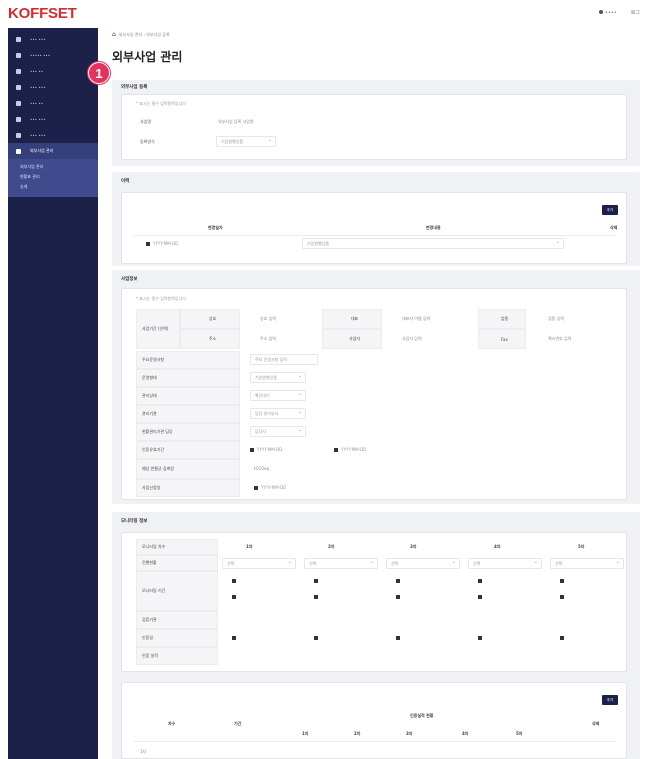 This screenshot has height=759, width=648. Describe the element at coordinates (423, 563) in the screenshot. I see `monitoring-progress-select-3: 선택` at that location.